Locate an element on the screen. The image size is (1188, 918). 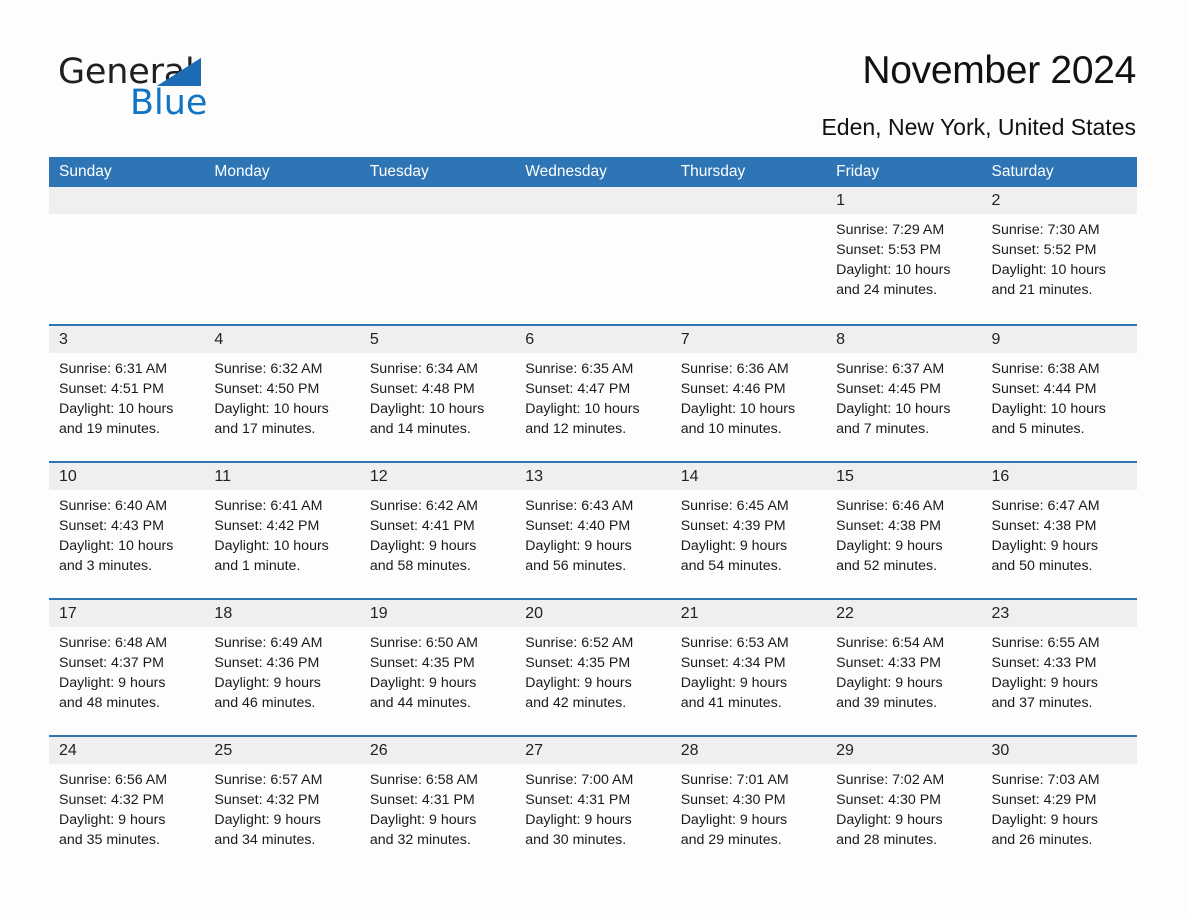
sunset-time: Sunset: 4:47 PM is located at coordinates (578, 389).